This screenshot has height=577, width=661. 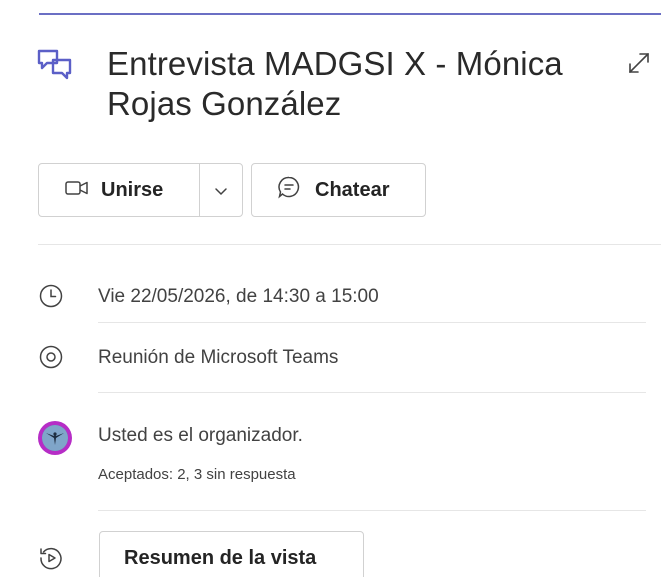 I want to click on join-label: Unirse, so click(x=132, y=189).